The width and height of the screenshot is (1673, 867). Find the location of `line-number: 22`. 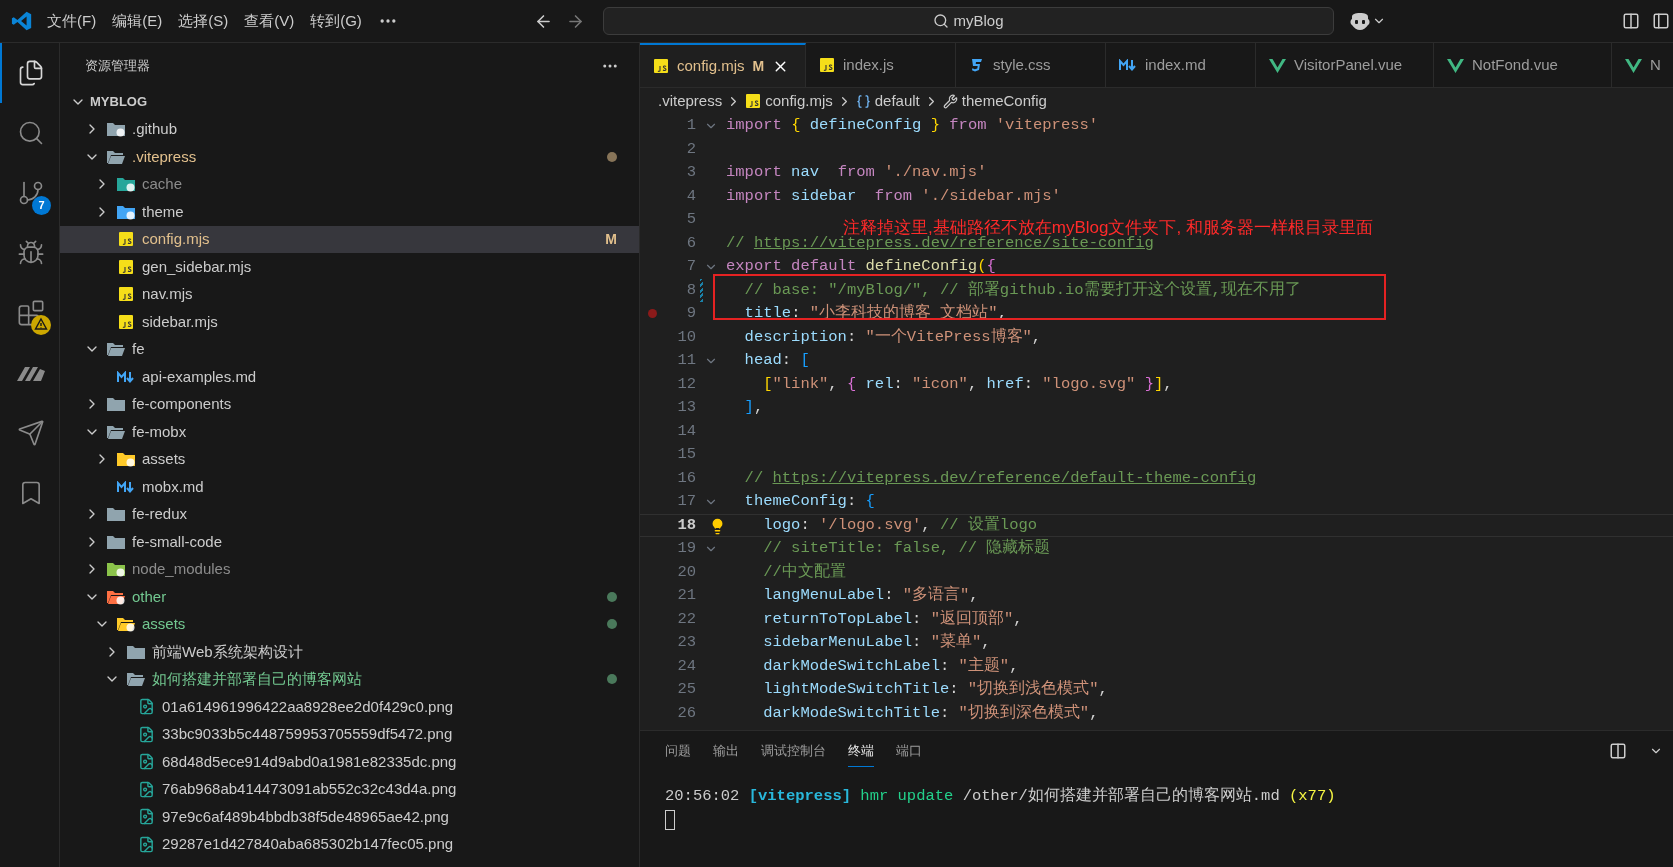

line-number: 22 is located at coordinates (686, 619).